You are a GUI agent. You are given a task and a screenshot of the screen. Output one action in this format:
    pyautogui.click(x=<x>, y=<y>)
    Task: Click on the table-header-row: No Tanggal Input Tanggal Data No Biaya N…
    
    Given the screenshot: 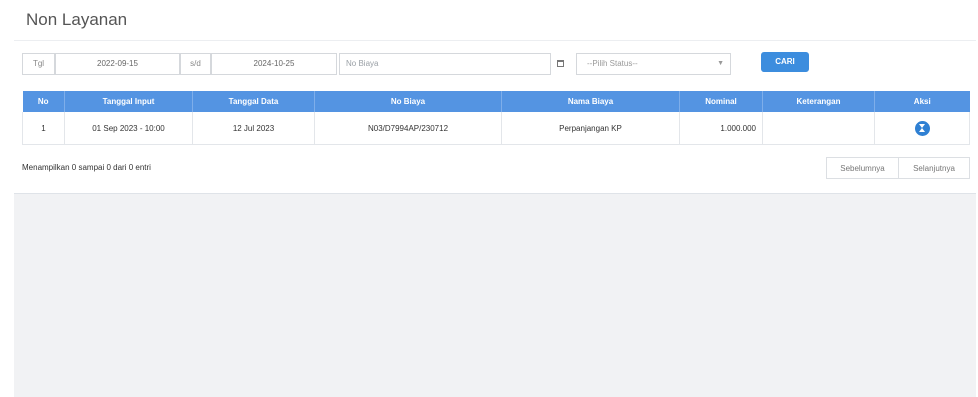 What is the action you would take?
    pyautogui.click(x=496, y=101)
    